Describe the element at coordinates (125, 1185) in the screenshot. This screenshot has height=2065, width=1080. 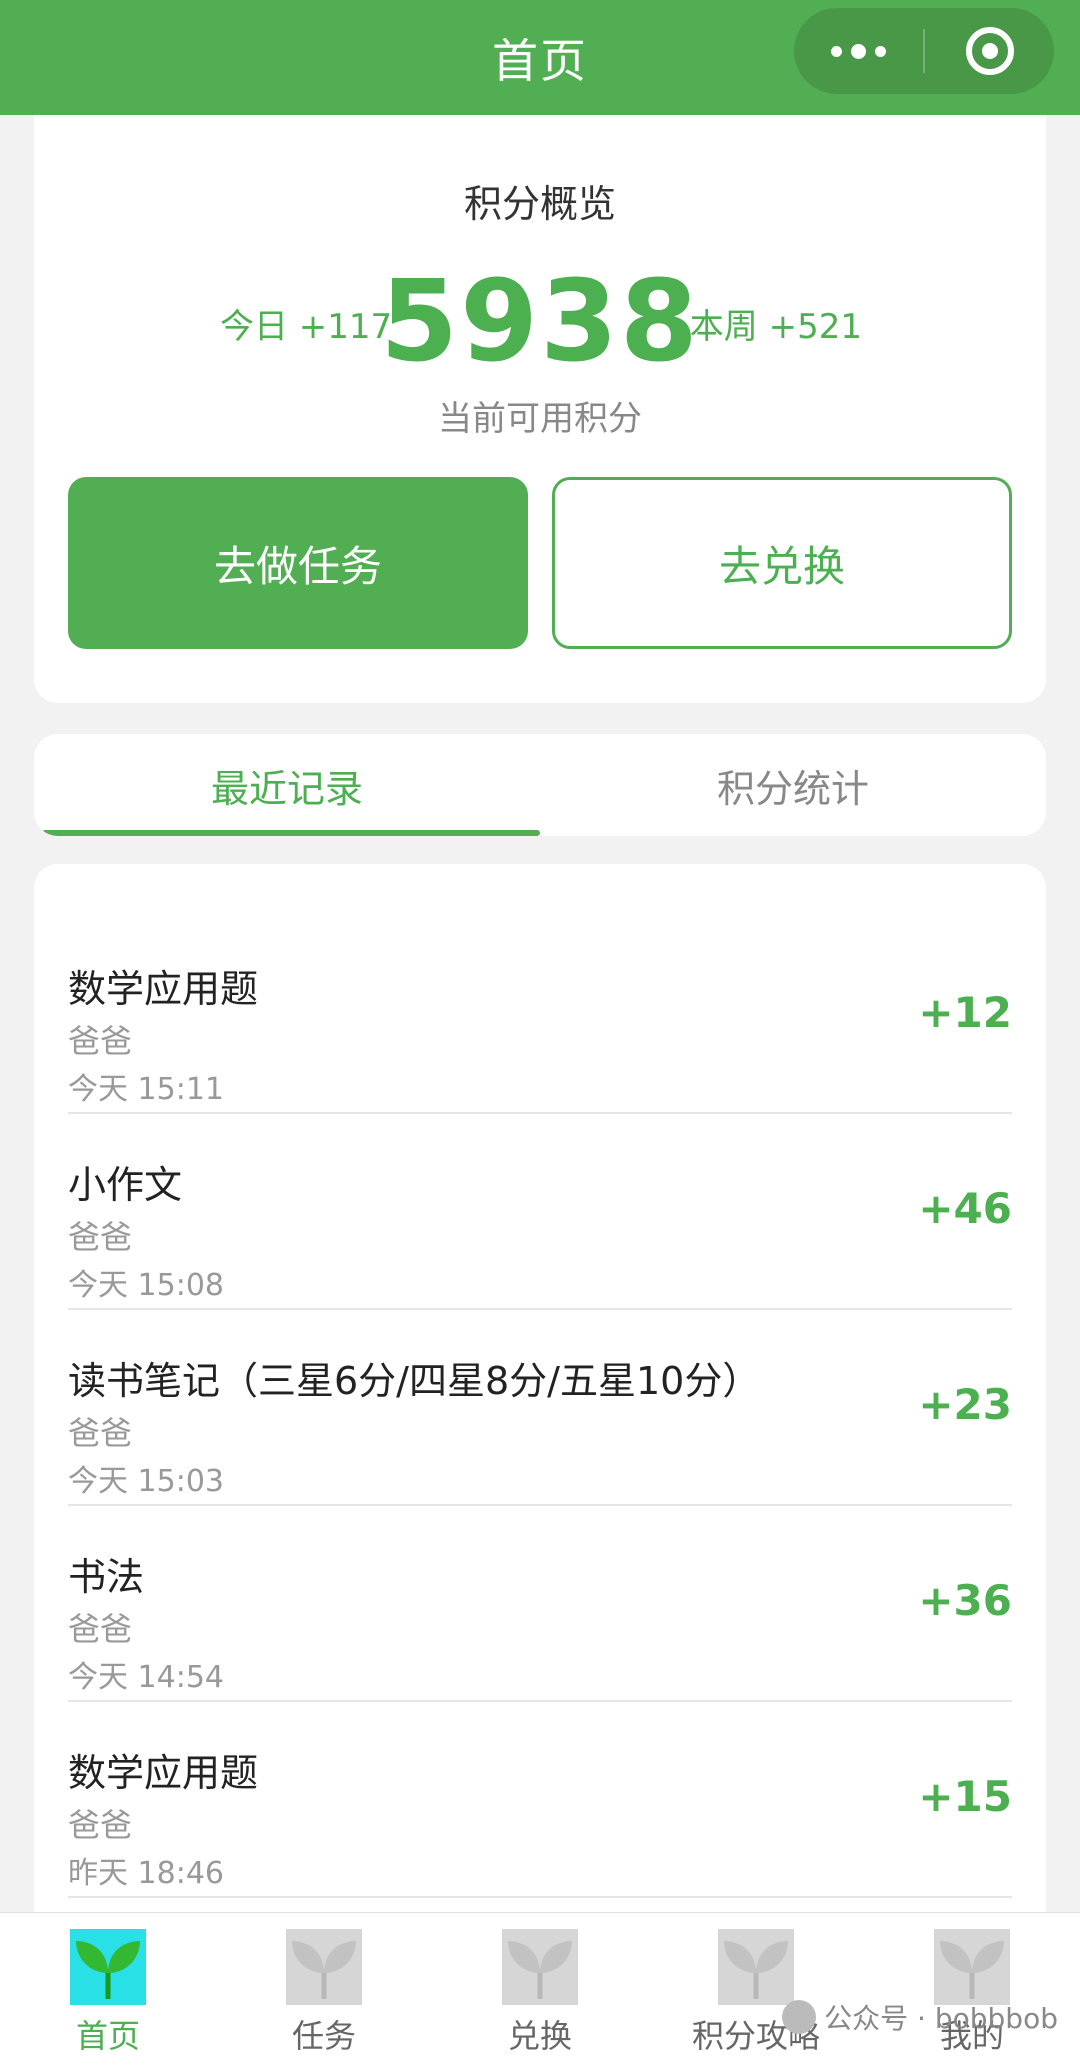
I see `record-title: 小作文` at that location.